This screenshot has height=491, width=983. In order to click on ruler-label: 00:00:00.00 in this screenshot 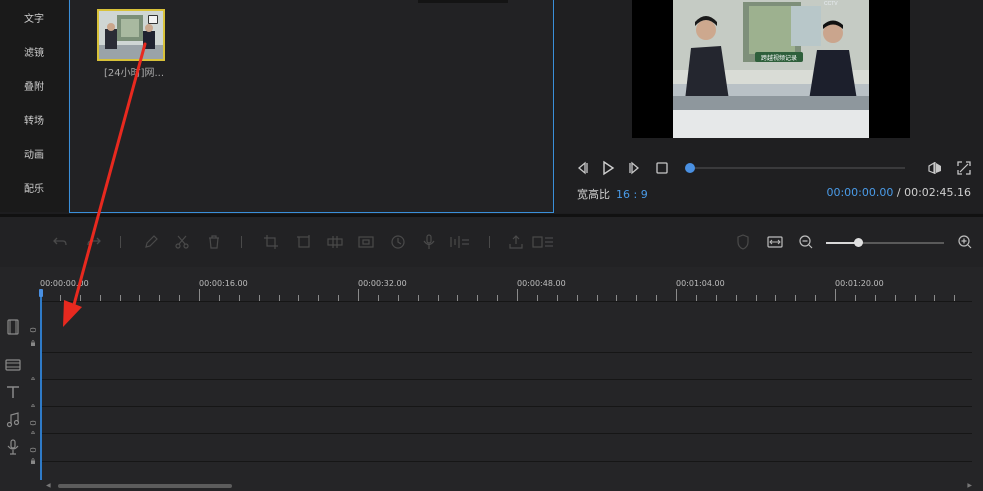, I will do `click(64, 283)`.